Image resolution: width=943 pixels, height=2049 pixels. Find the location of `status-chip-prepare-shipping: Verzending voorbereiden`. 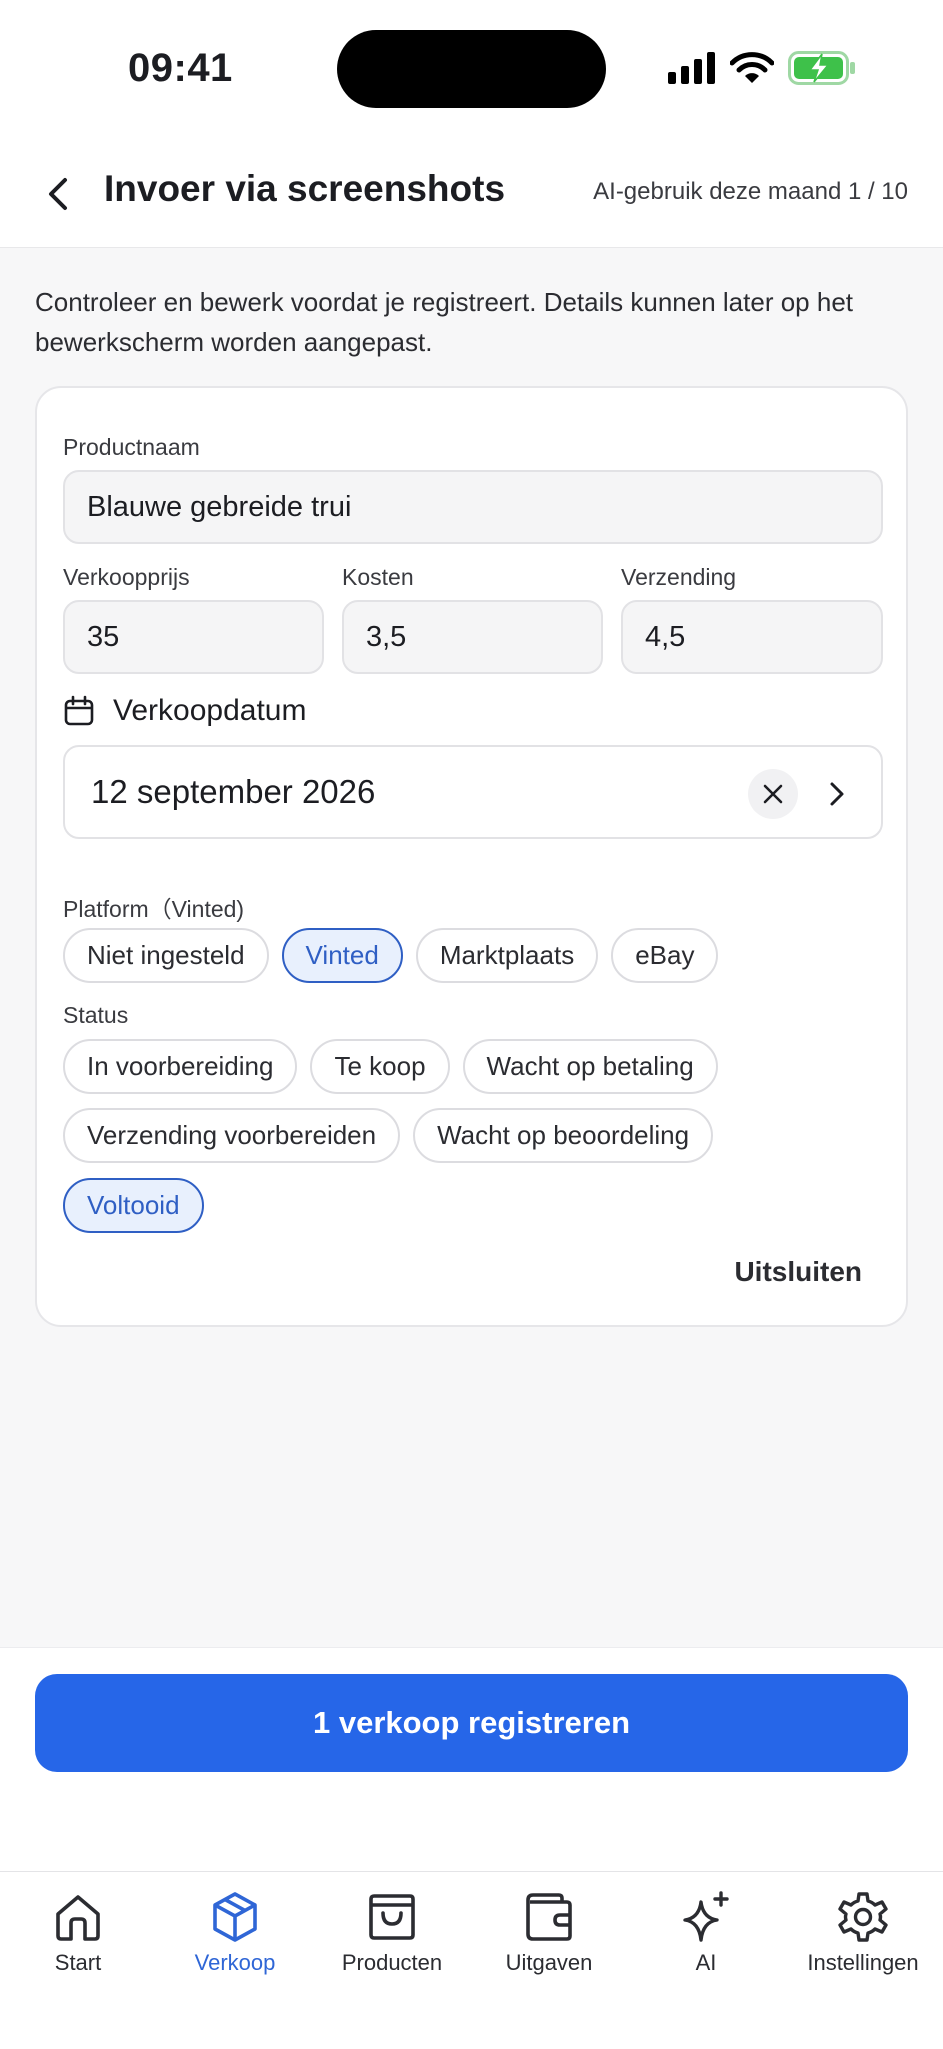

status-chip-prepare-shipping: Verzending voorbereiden is located at coordinates (232, 1135).